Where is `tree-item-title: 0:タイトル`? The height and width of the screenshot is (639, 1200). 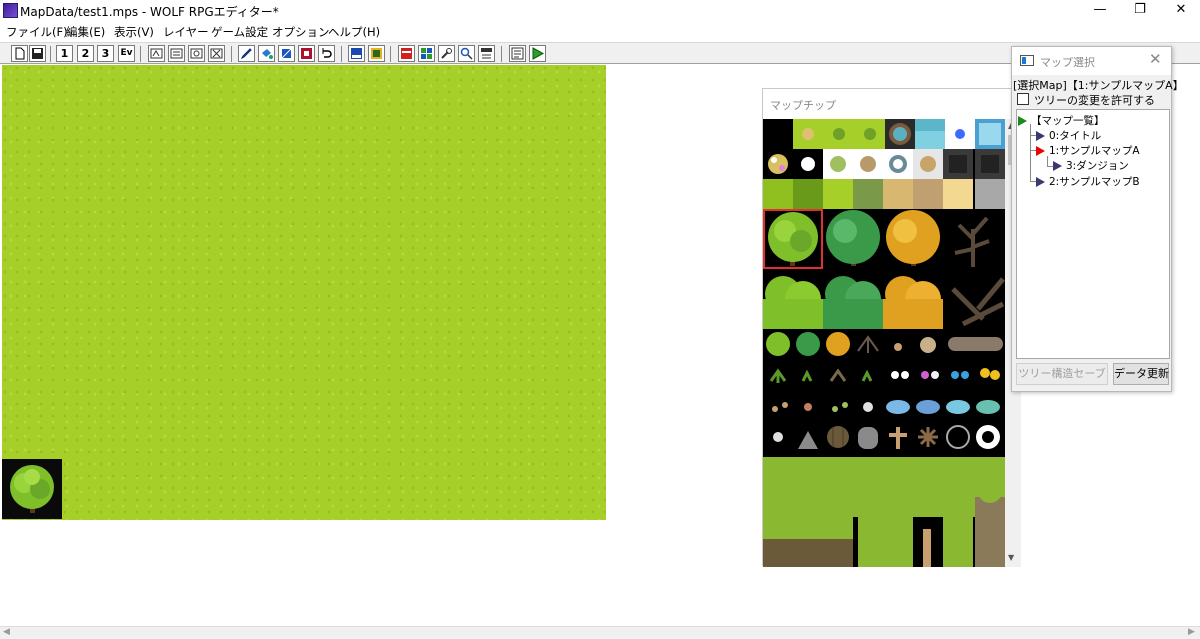 tree-item-title: 0:タイトル is located at coordinates (1068, 135).